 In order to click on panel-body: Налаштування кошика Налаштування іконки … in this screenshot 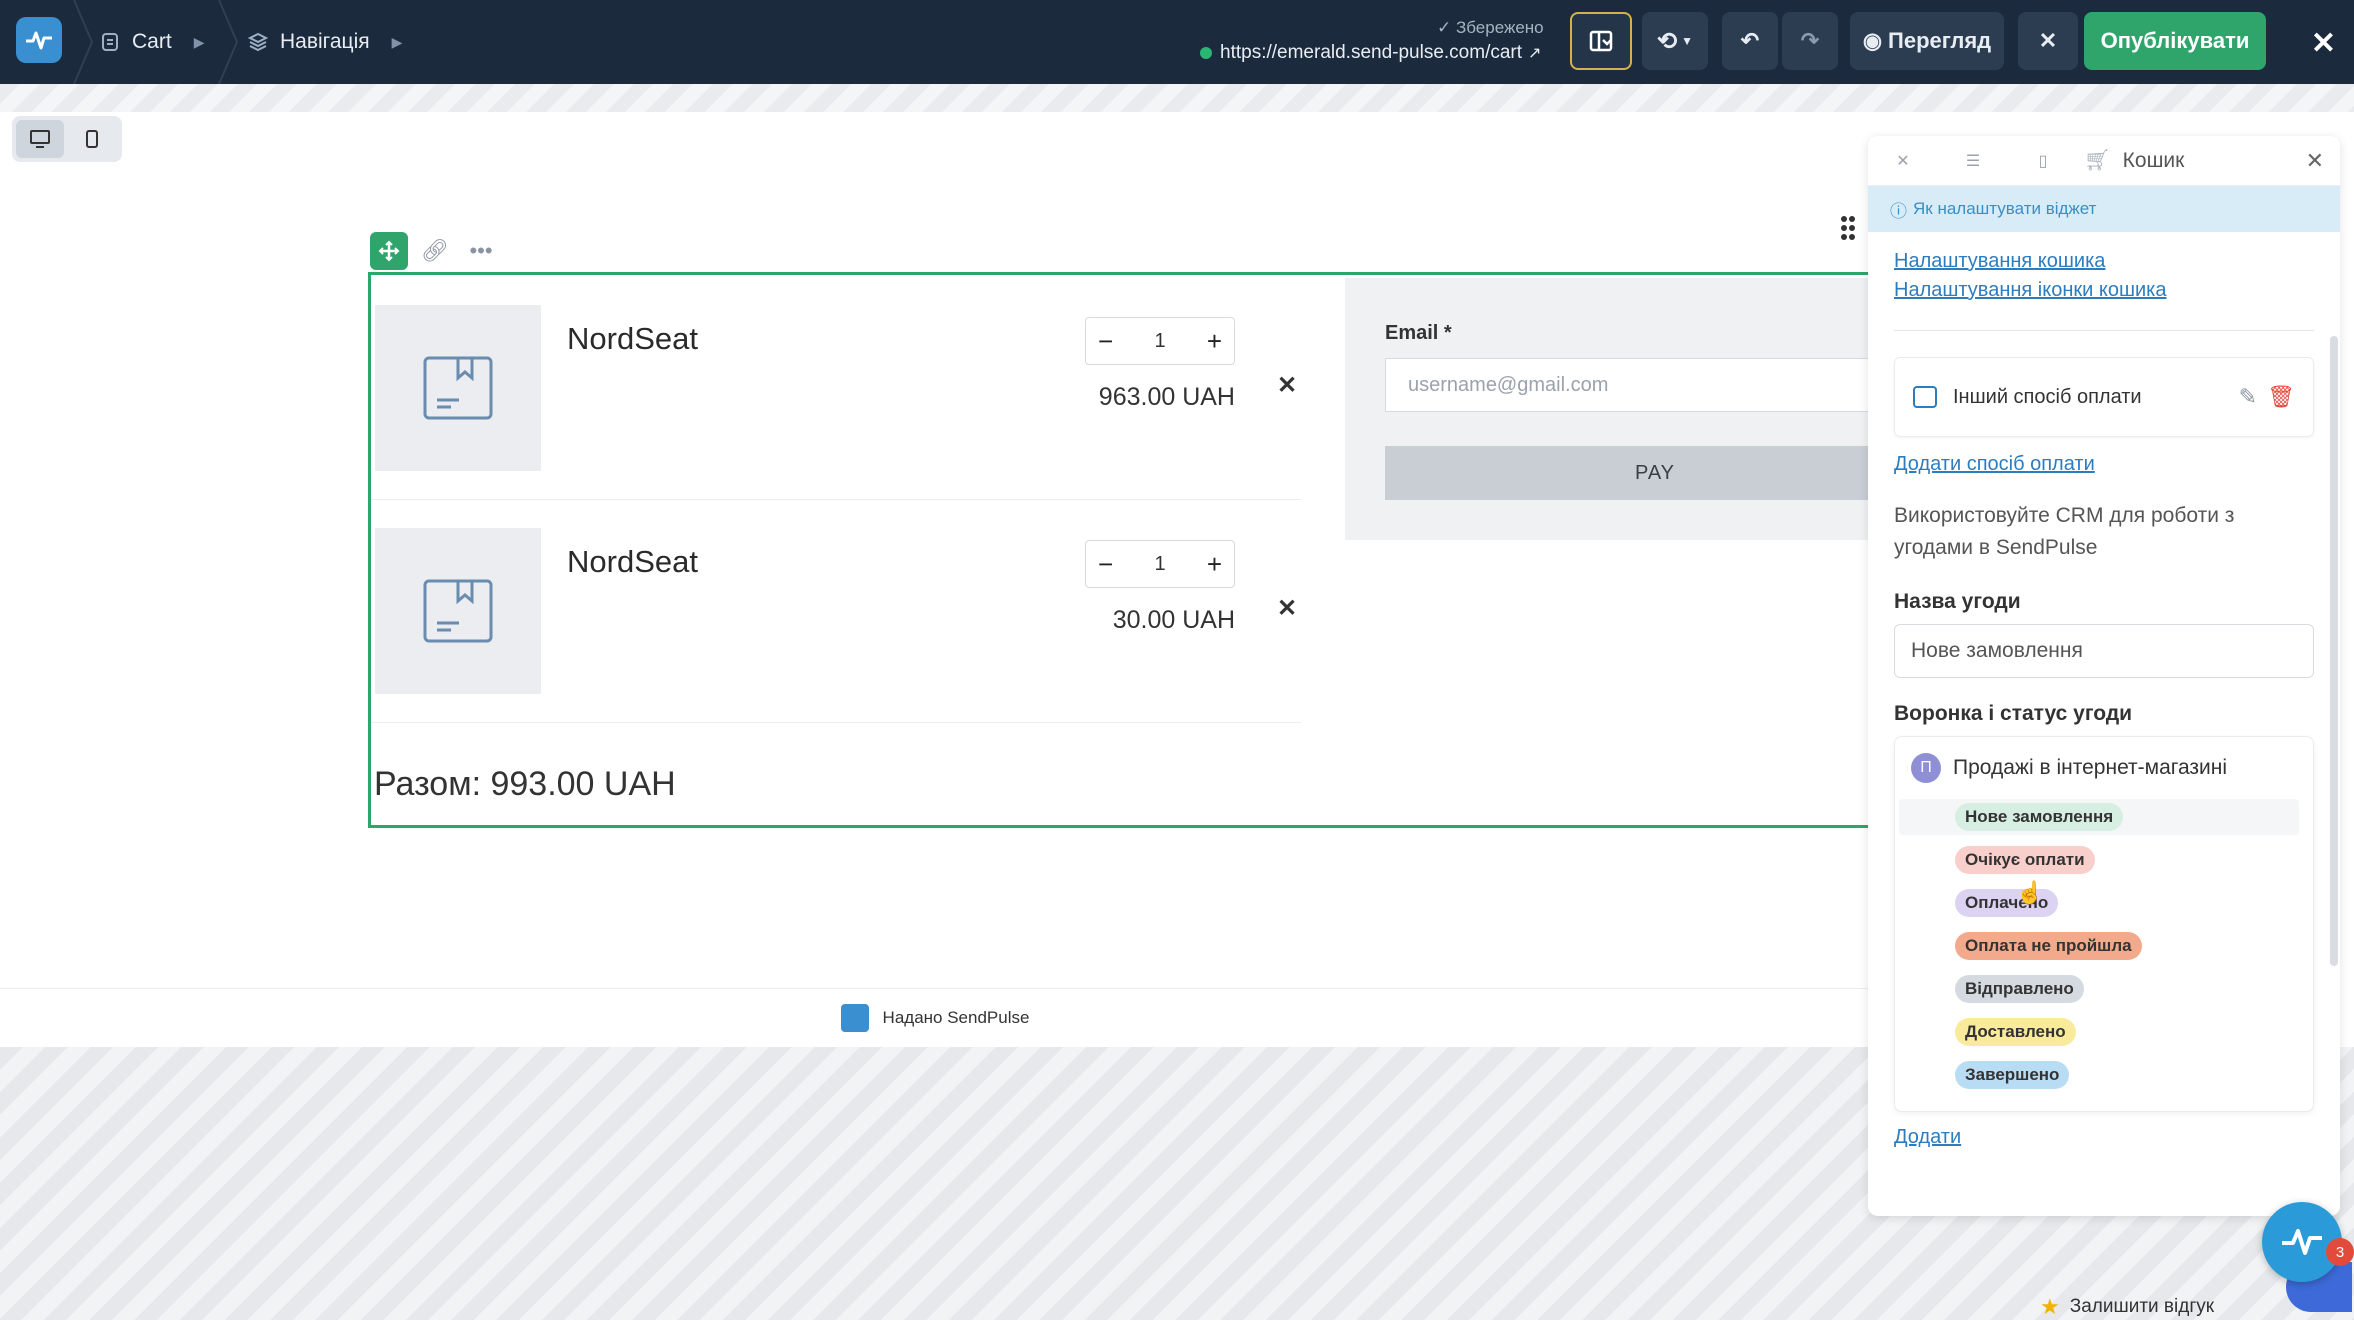, I will do `click(2104, 699)`.